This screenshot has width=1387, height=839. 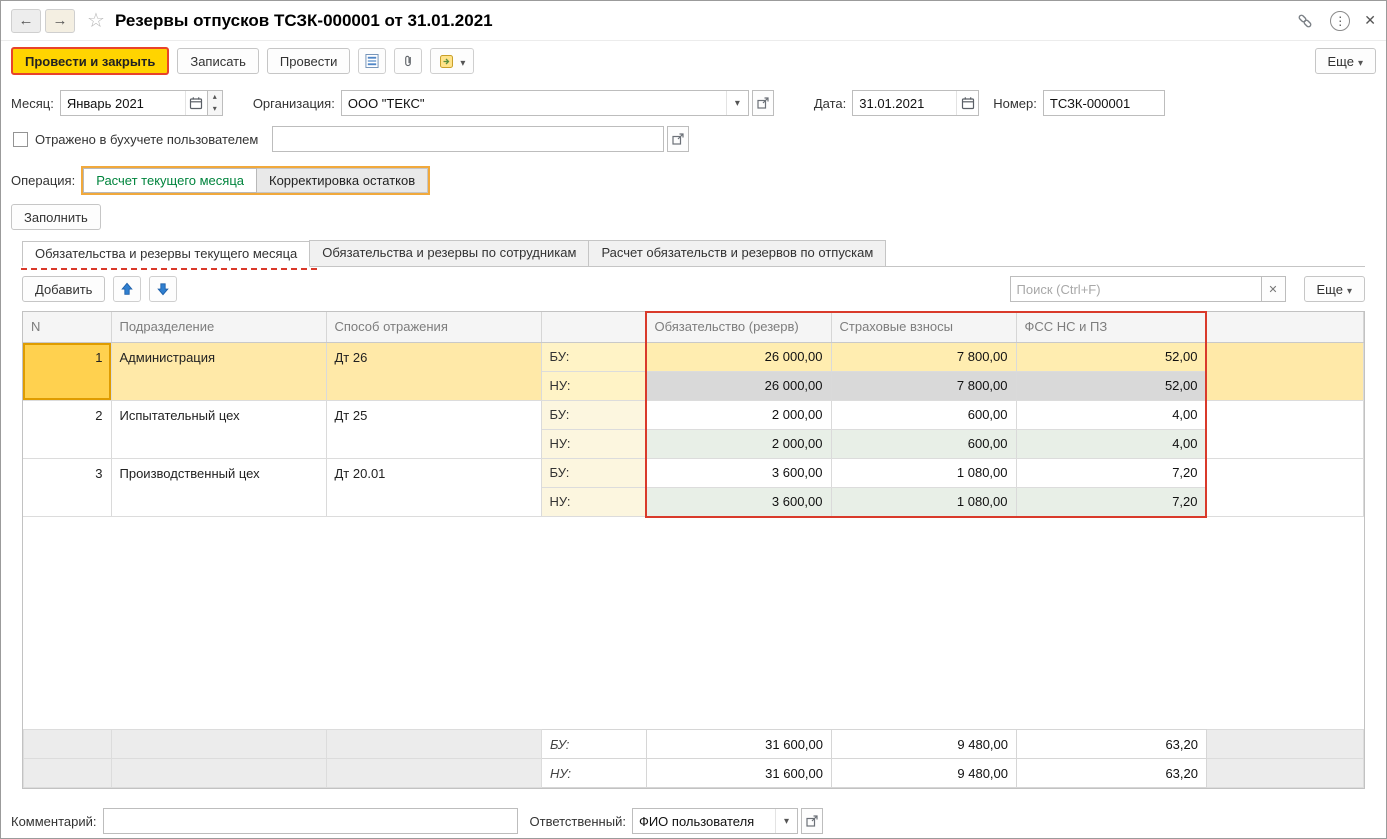 I want to click on cell-liability-bu: 3 600,00, so click(x=739, y=473).